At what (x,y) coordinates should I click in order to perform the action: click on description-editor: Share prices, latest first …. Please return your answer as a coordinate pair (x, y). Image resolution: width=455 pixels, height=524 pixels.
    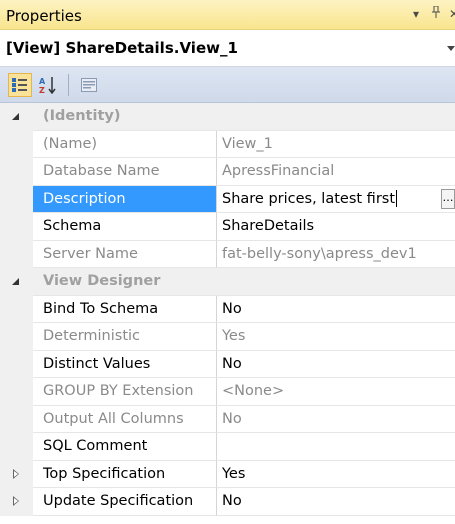
    Looking at the image, I should click on (336, 199).